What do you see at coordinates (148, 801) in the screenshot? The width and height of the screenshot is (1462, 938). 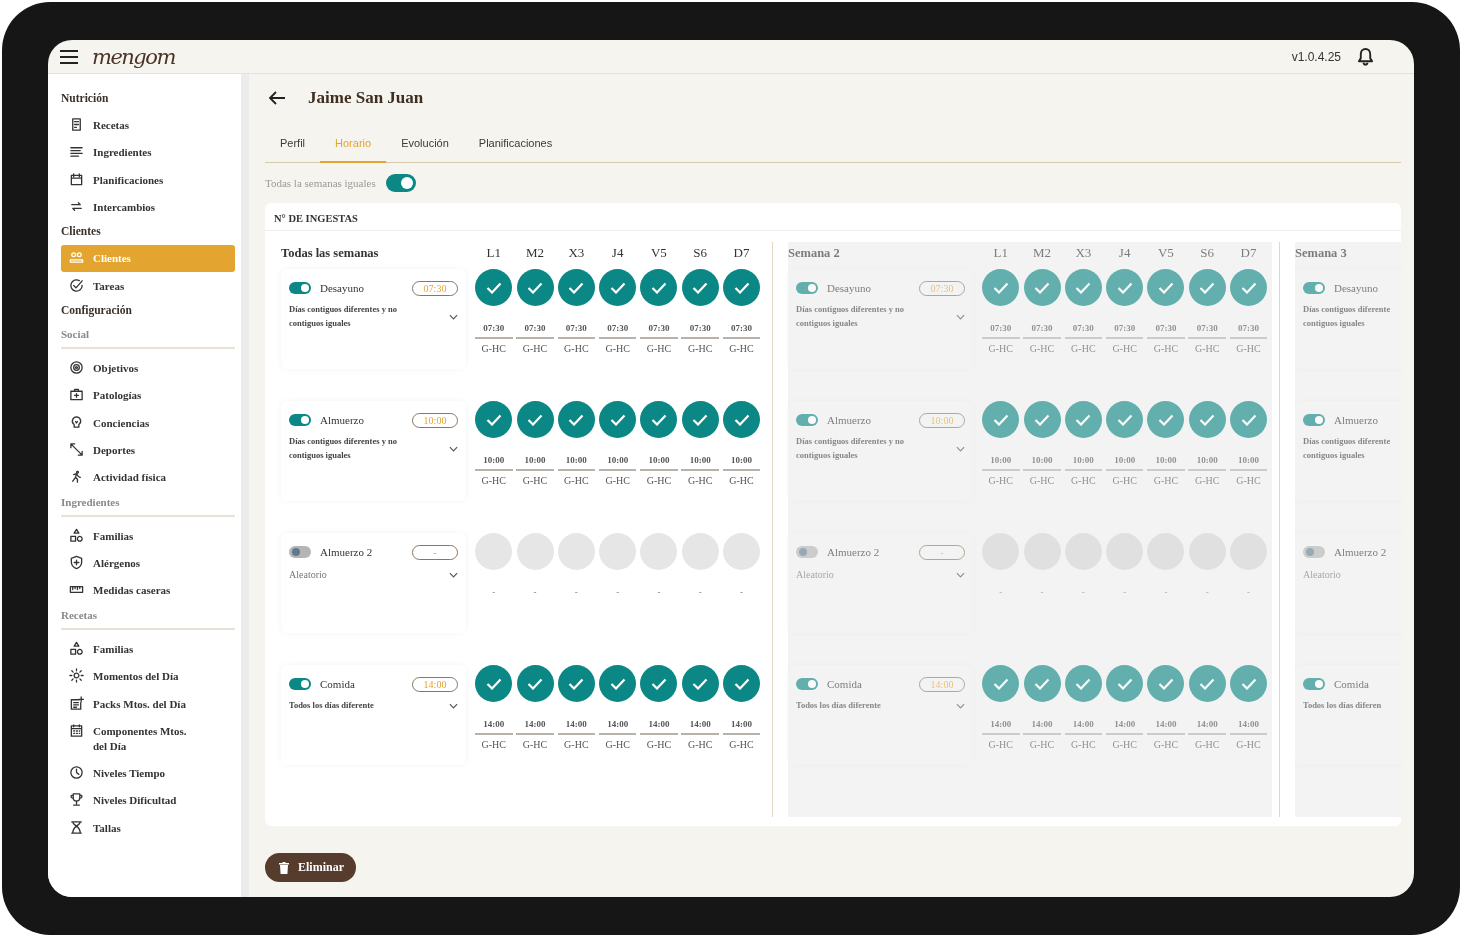 I see `sidebar-item: Niveles Dificultad` at bounding box center [148, 801].